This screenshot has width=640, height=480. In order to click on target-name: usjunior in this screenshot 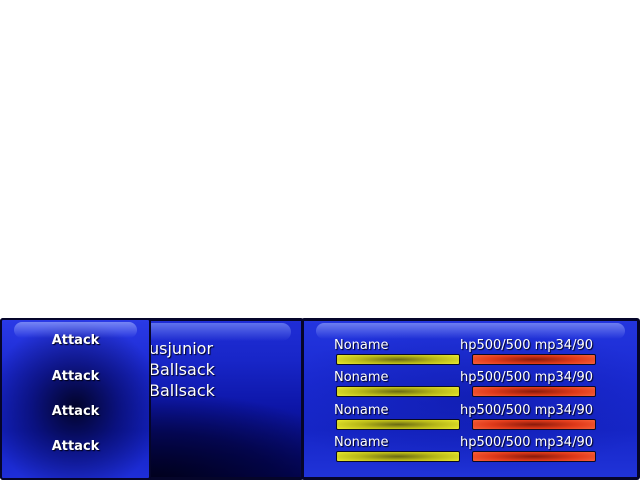, I will do `click(181, 348)`.